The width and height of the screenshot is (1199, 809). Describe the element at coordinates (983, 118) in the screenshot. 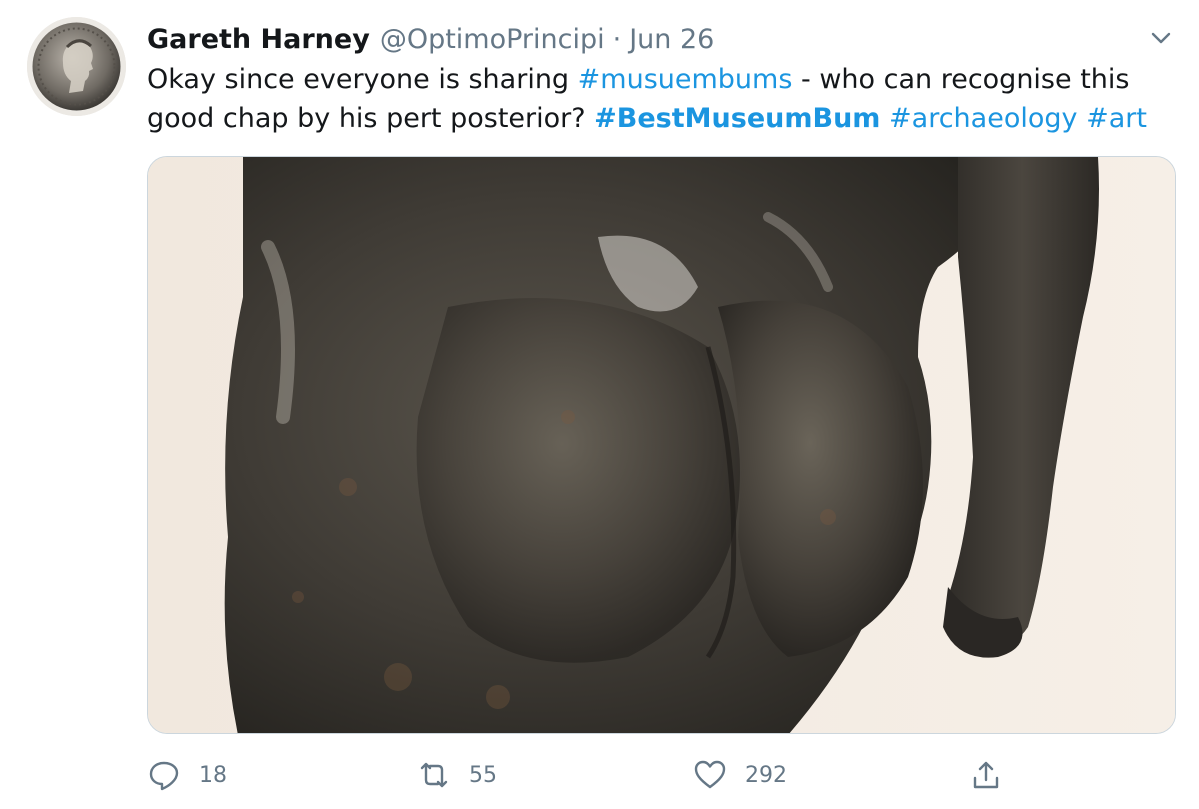

I see `hashtag-link: #archaeology` at that location.